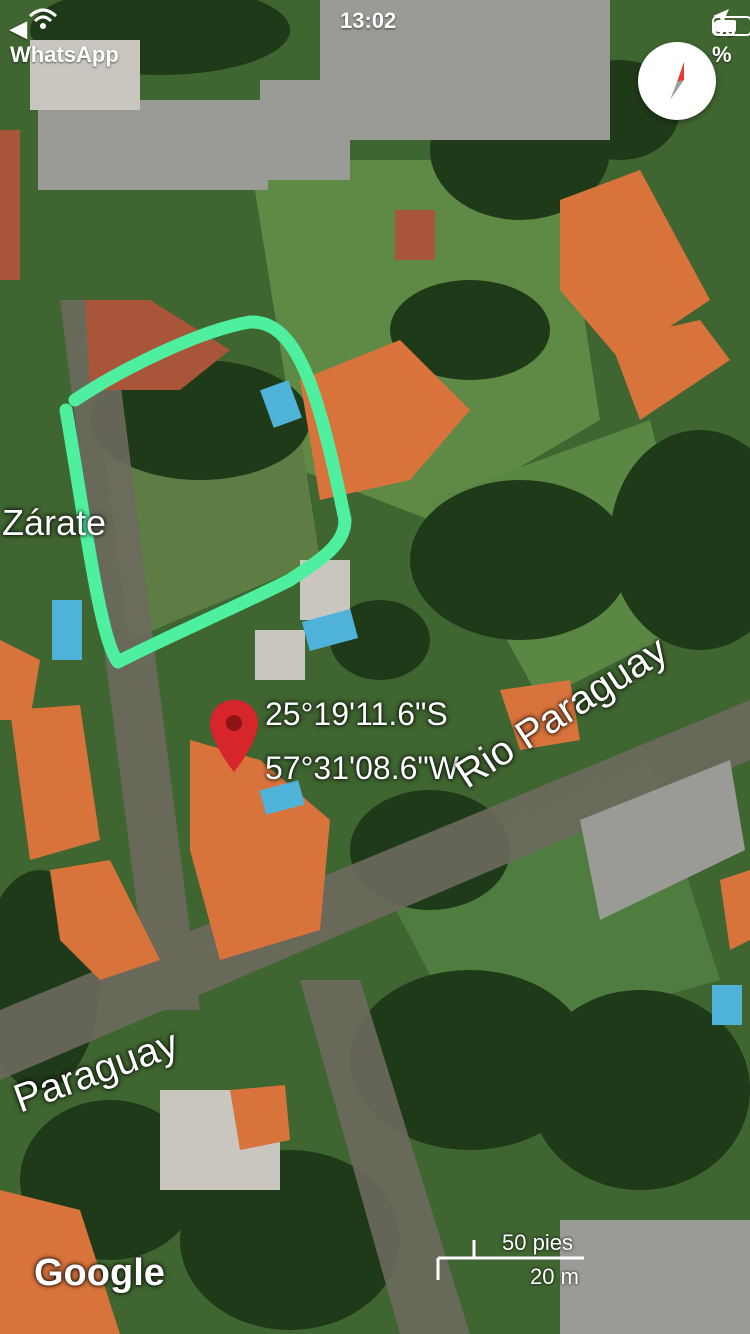  I want to click on compass-button, so click(677, 81).